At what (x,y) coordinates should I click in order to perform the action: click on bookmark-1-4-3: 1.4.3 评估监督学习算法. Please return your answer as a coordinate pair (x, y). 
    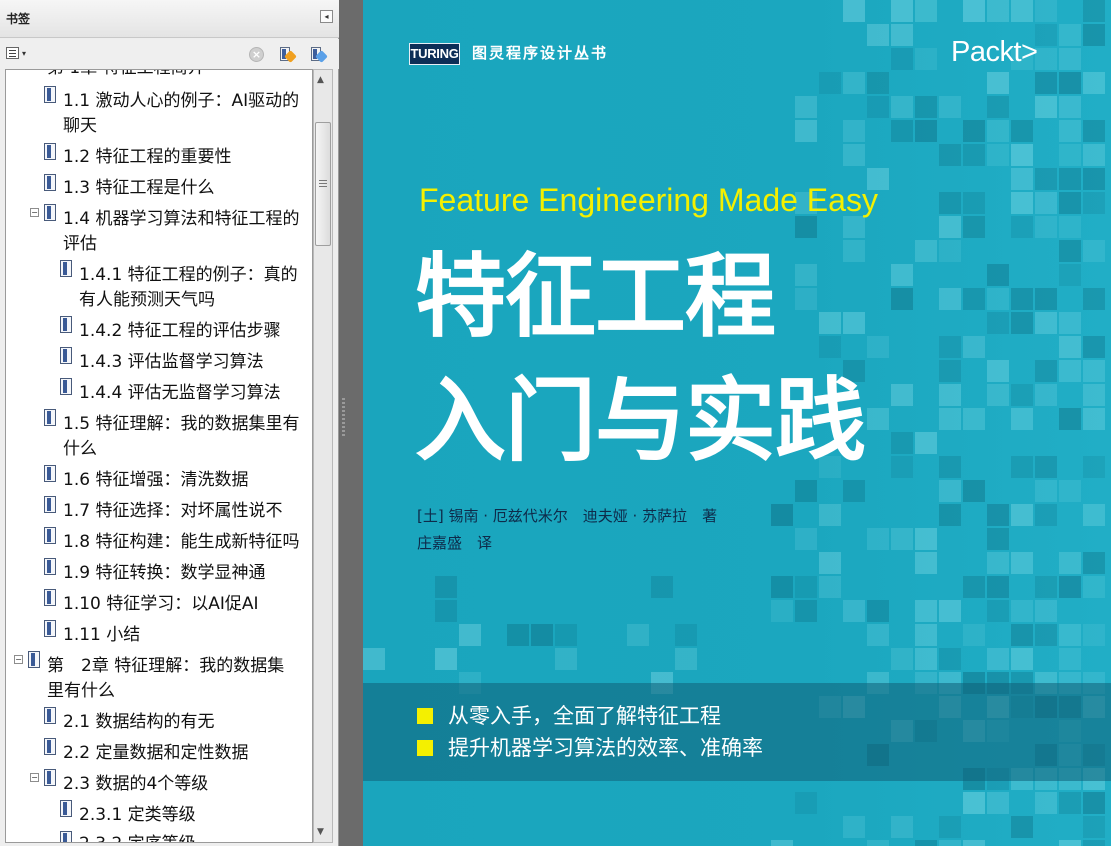
    Looking at the image, I should click on (171, 362).